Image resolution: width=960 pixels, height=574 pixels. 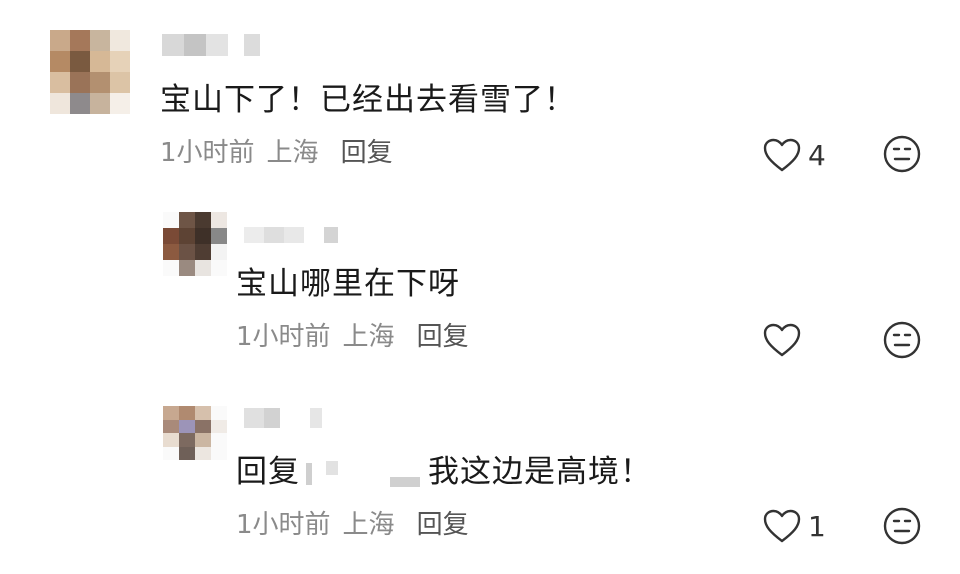 What do you see at coordinates (364, 474) in the screenshot?
I see `mention-redacted` at bounding box center [364, 474].